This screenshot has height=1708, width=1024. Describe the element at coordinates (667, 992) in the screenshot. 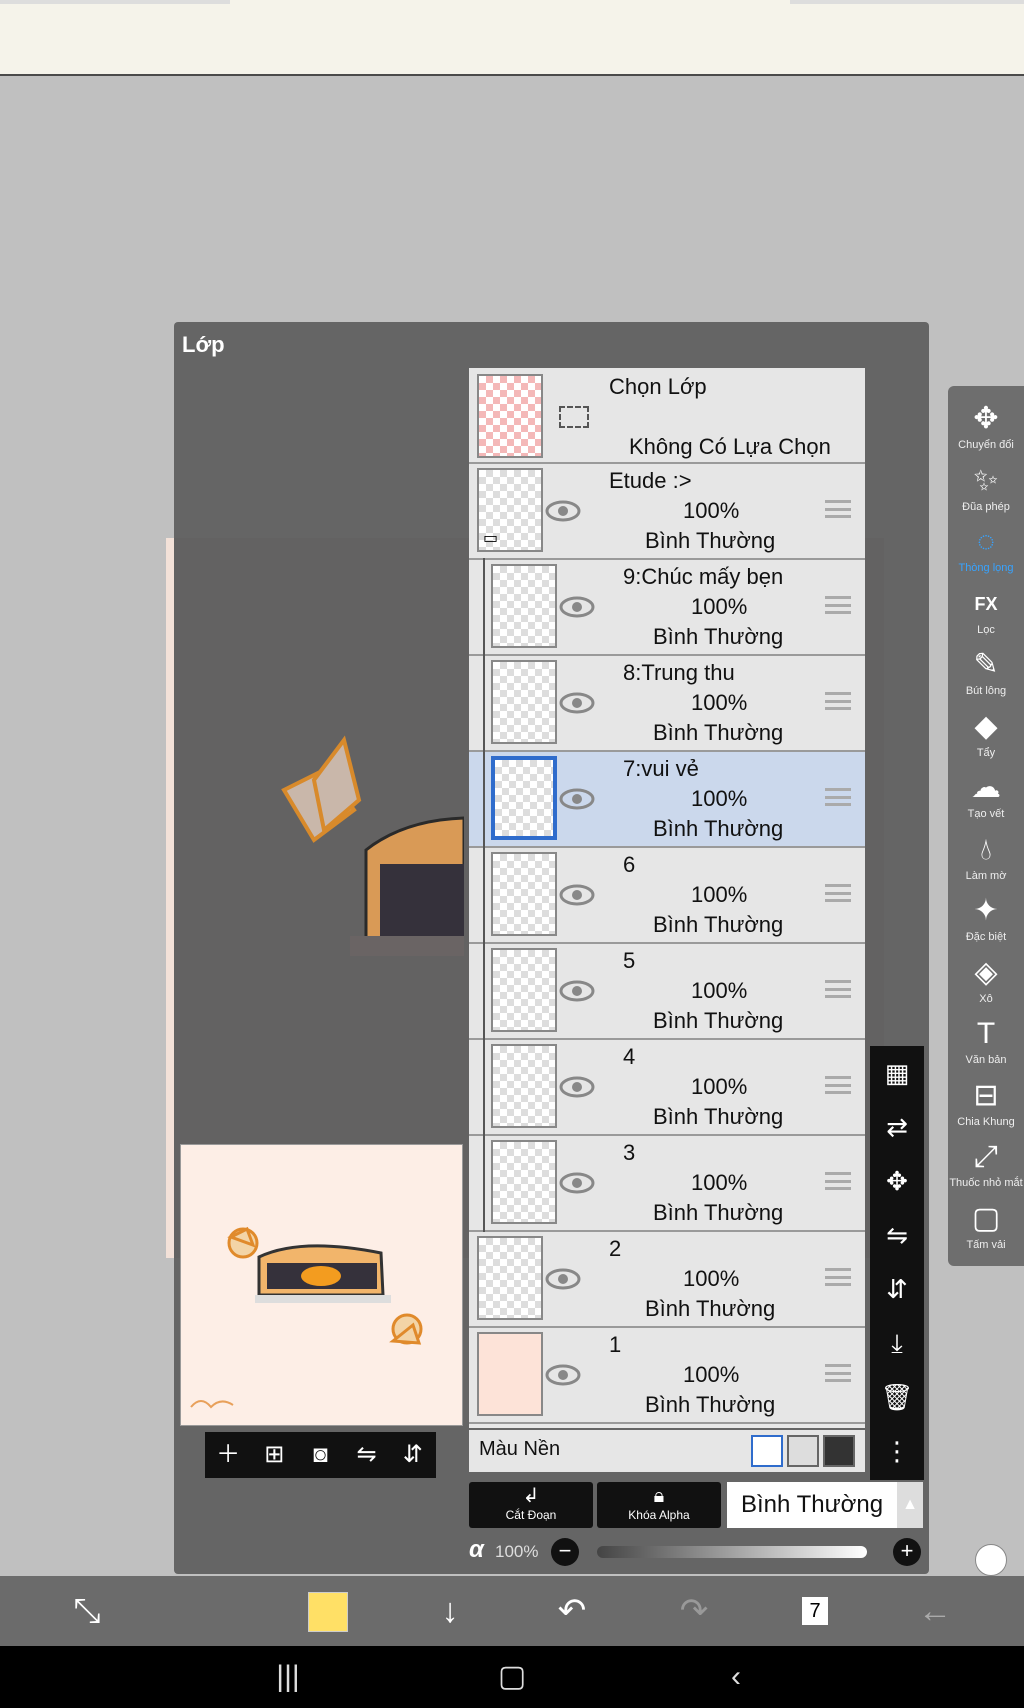

I see `layer-row: 5 100% Bình Thường` at that location.